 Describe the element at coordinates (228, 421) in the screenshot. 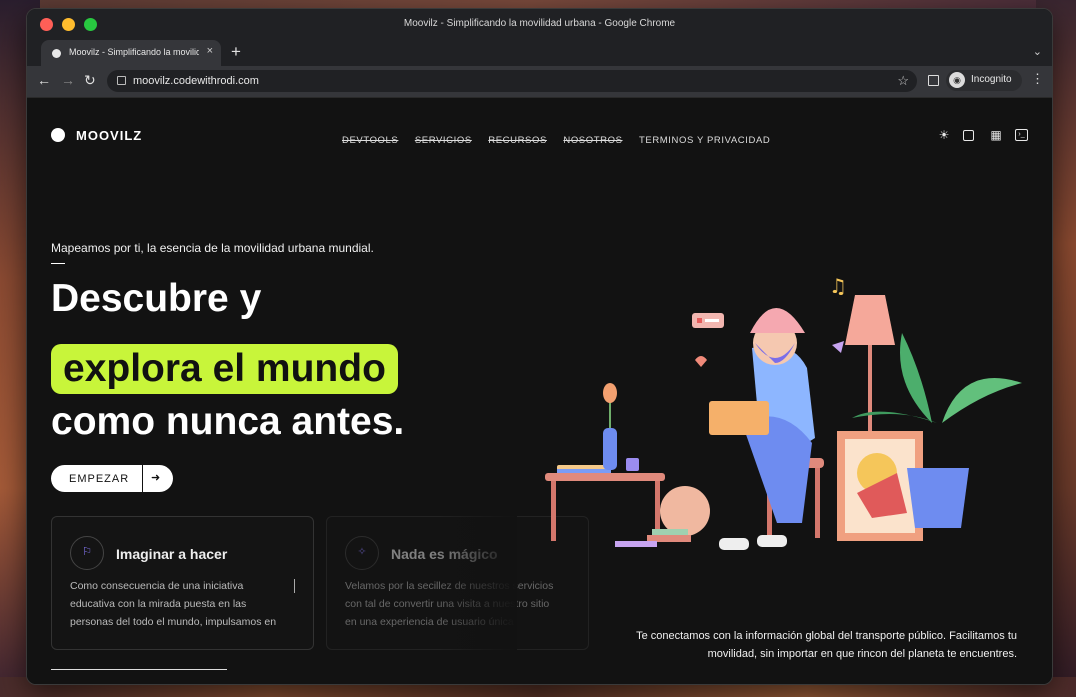

I see `hero-headline-line3: como nunca antes.` at that location.